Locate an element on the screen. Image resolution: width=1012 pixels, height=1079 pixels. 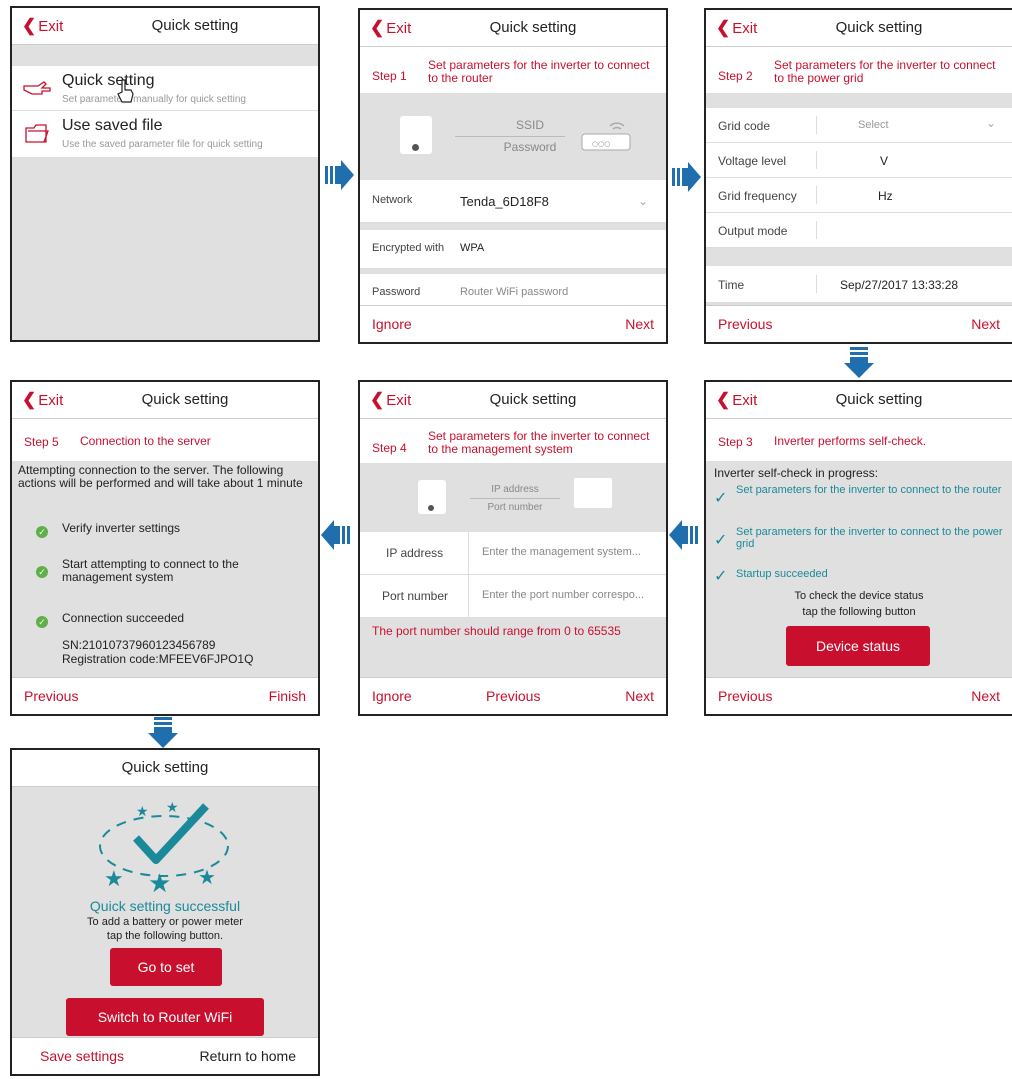
self-check-progress: Inverter self-check in progress: is located at coordinates (796, 473).